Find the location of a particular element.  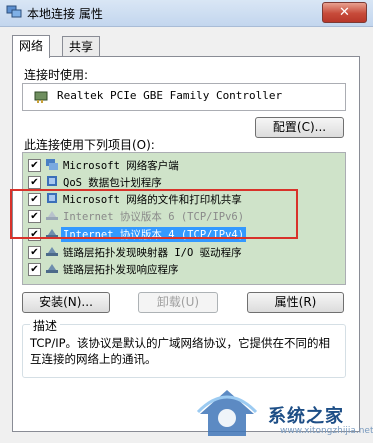

item-label: 链路层拓扑发现映射器 I/O 驱动程序 is located at coordinates (152, 253).